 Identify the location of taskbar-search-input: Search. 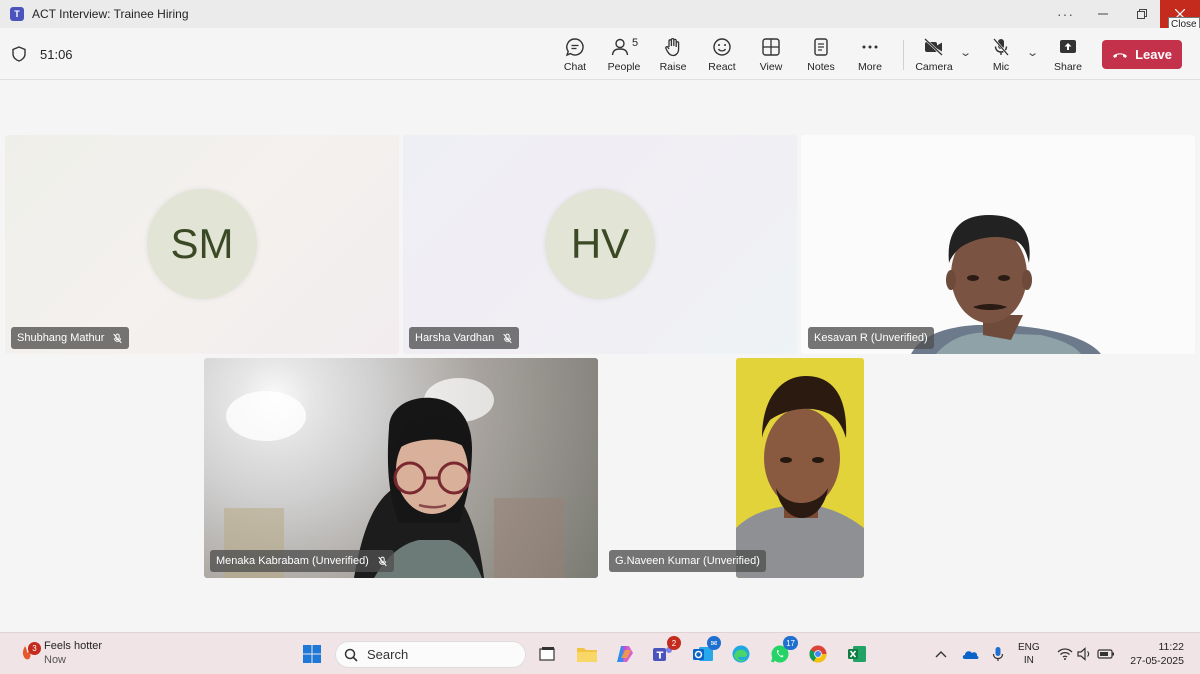
(430, 654).